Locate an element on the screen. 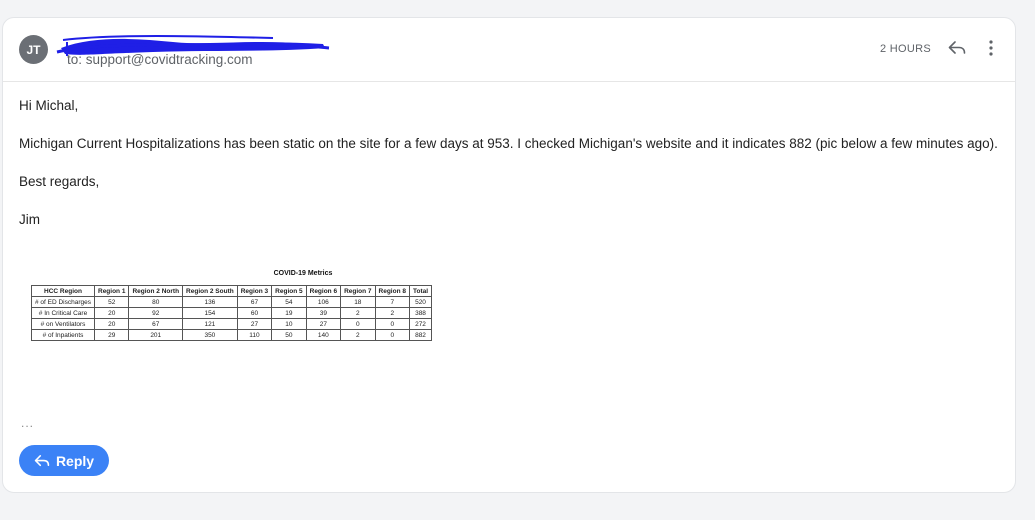 The image size is (1035, 520). table-cell: 50 is located at coordinates (289, 335).